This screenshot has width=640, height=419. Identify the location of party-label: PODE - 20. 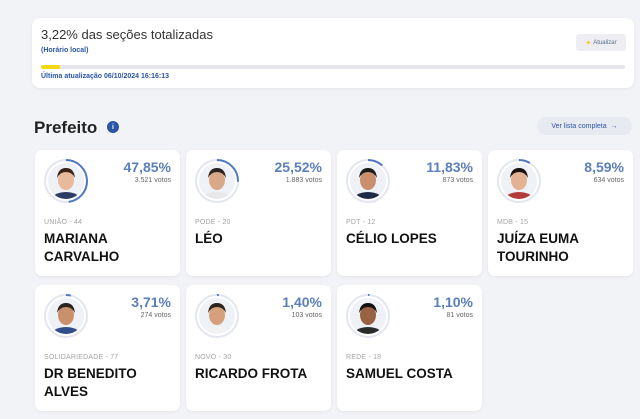
(213, 222).